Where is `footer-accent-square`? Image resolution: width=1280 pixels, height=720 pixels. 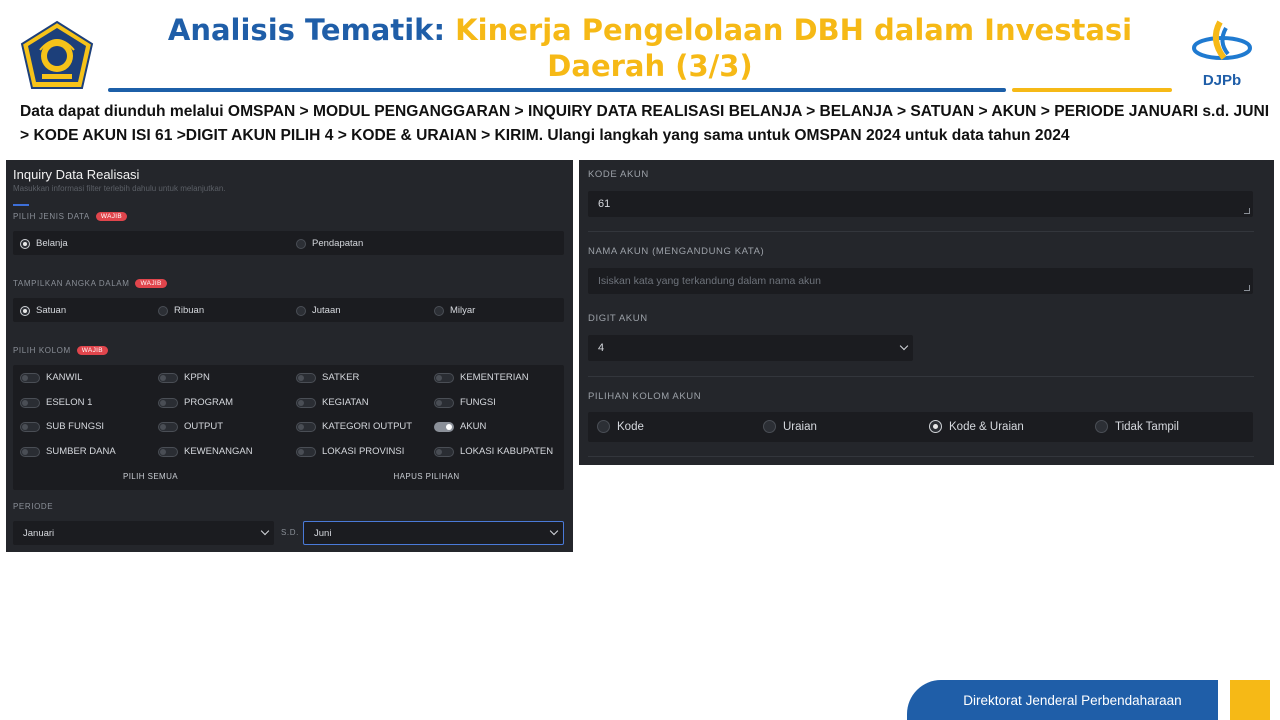
footer-accent-square is located at coordinates (1250, 700).